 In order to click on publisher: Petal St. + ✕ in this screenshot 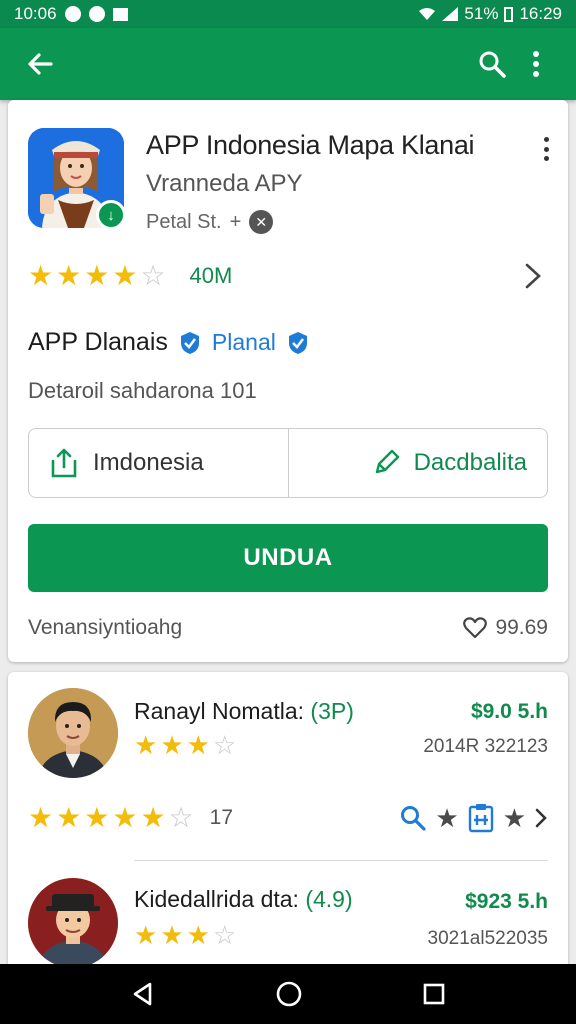, I will do `click(210, 222)`.